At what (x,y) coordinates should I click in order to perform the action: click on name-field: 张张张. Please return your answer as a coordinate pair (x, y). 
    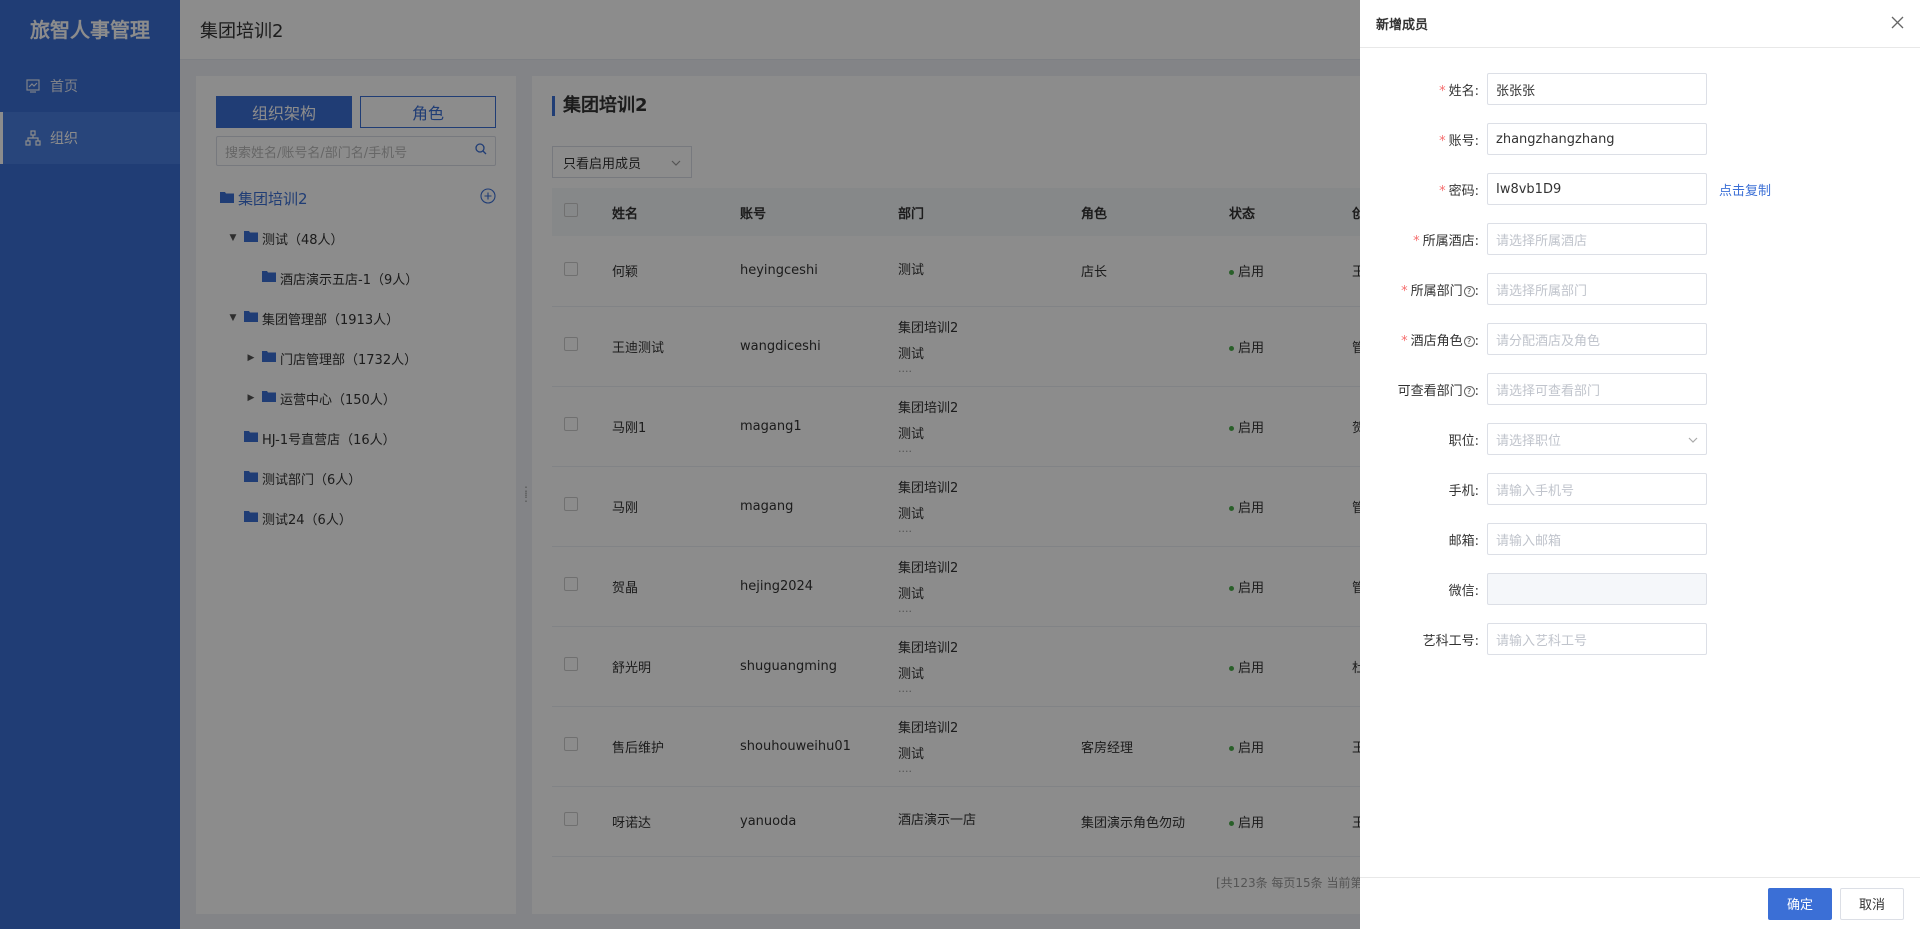
    Looking at the image, I should click on (1597, 89).